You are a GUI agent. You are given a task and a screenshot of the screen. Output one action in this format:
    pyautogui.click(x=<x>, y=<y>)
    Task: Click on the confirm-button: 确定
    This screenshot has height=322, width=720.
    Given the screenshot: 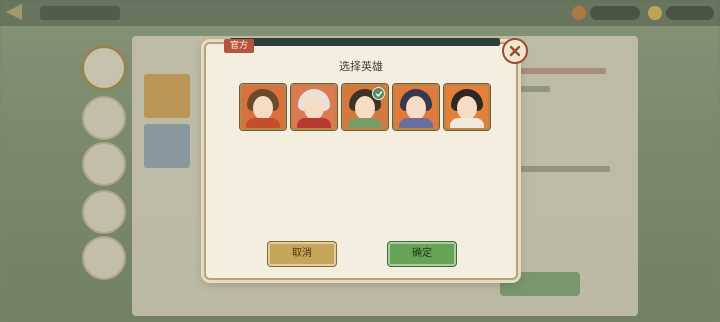 What is the action you would take?
    pyautogui.click(x=422, y=254)
    